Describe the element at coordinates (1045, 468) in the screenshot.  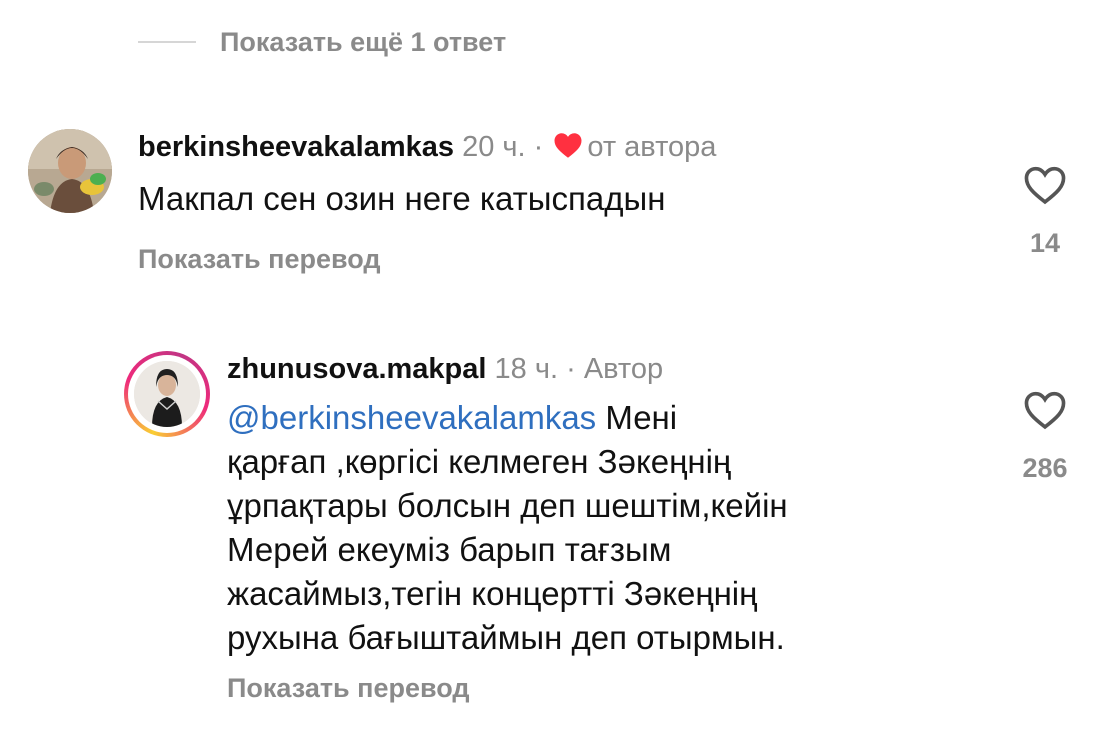
I see `like-count: 286` at that location.